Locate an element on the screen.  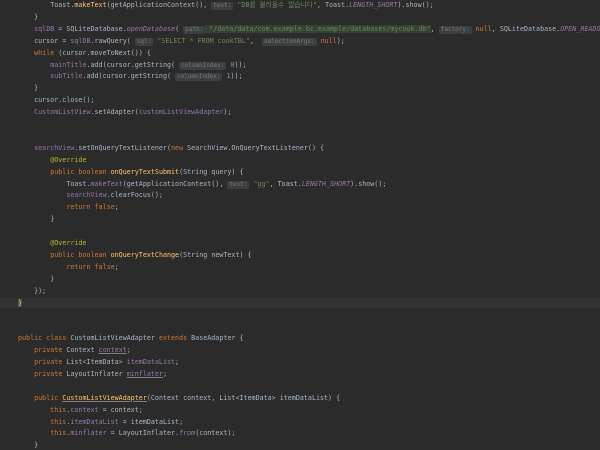
code-token: return false is located at coordinates (90, 266).